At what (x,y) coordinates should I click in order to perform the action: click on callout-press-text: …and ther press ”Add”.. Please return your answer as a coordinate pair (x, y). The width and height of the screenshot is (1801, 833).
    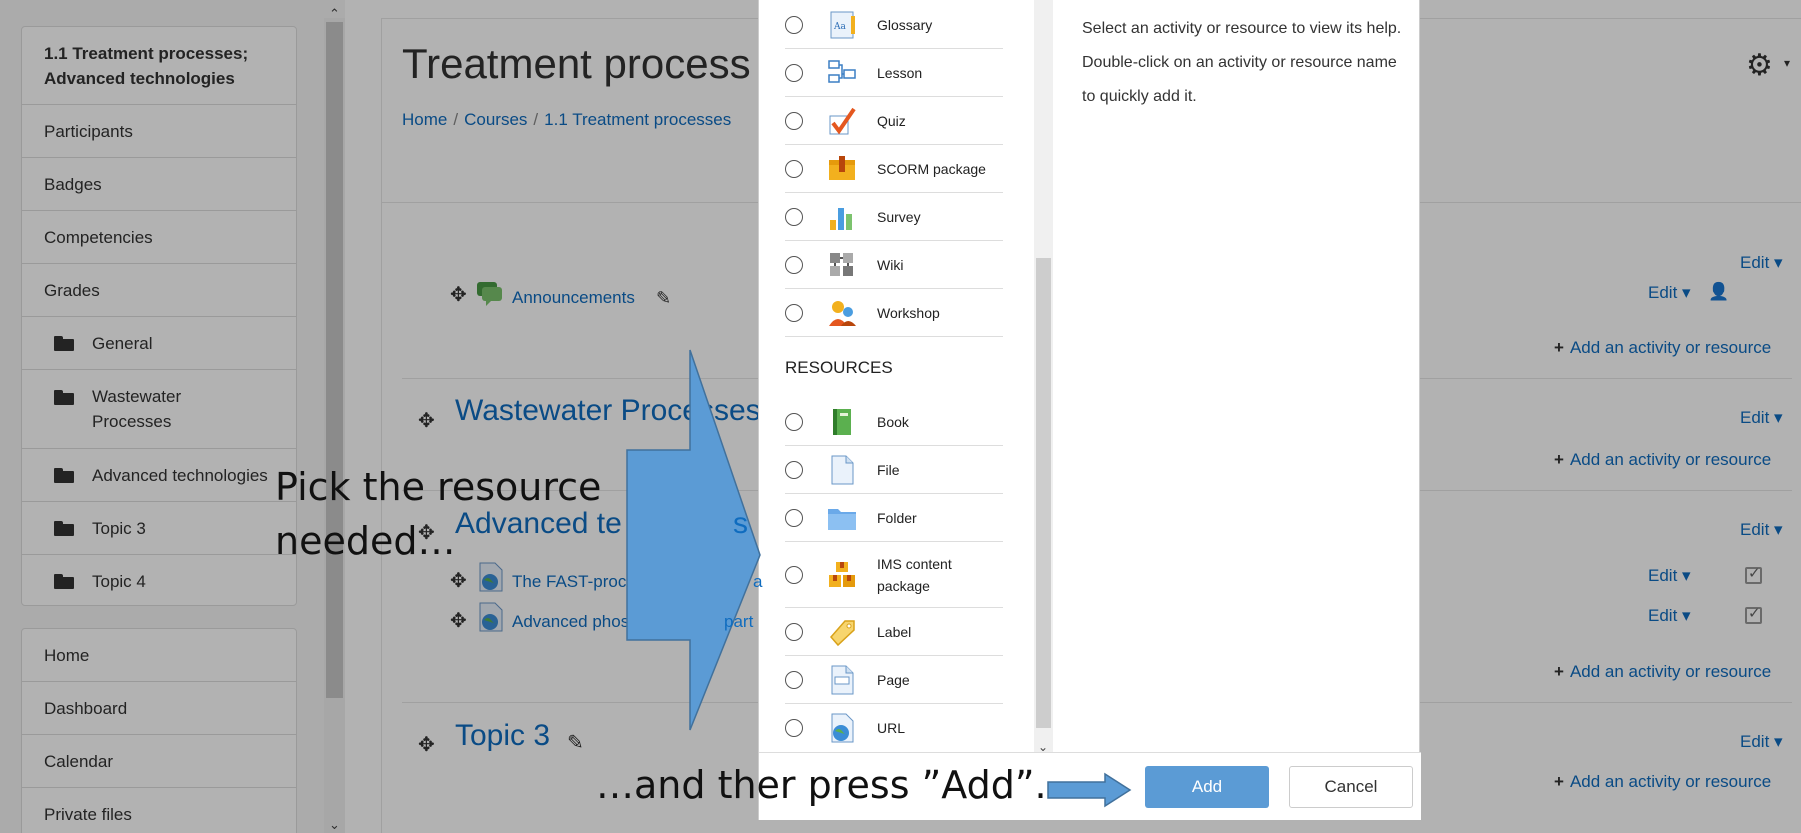
    Looking at the image, I should click on (821, 785).